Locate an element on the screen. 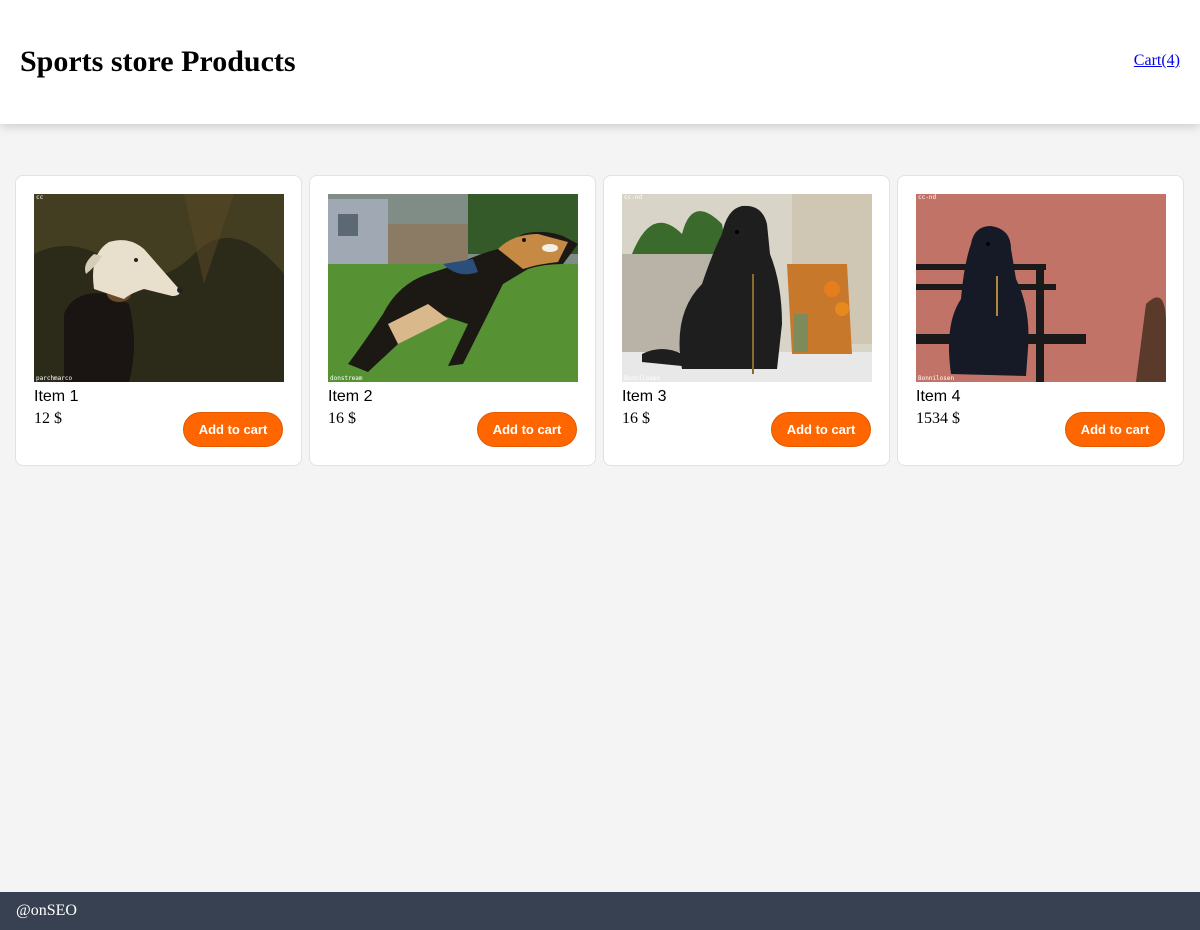  product-card: cc parchmarco Item 1 12 $ Add to cart is located at coordinates (158, 320).